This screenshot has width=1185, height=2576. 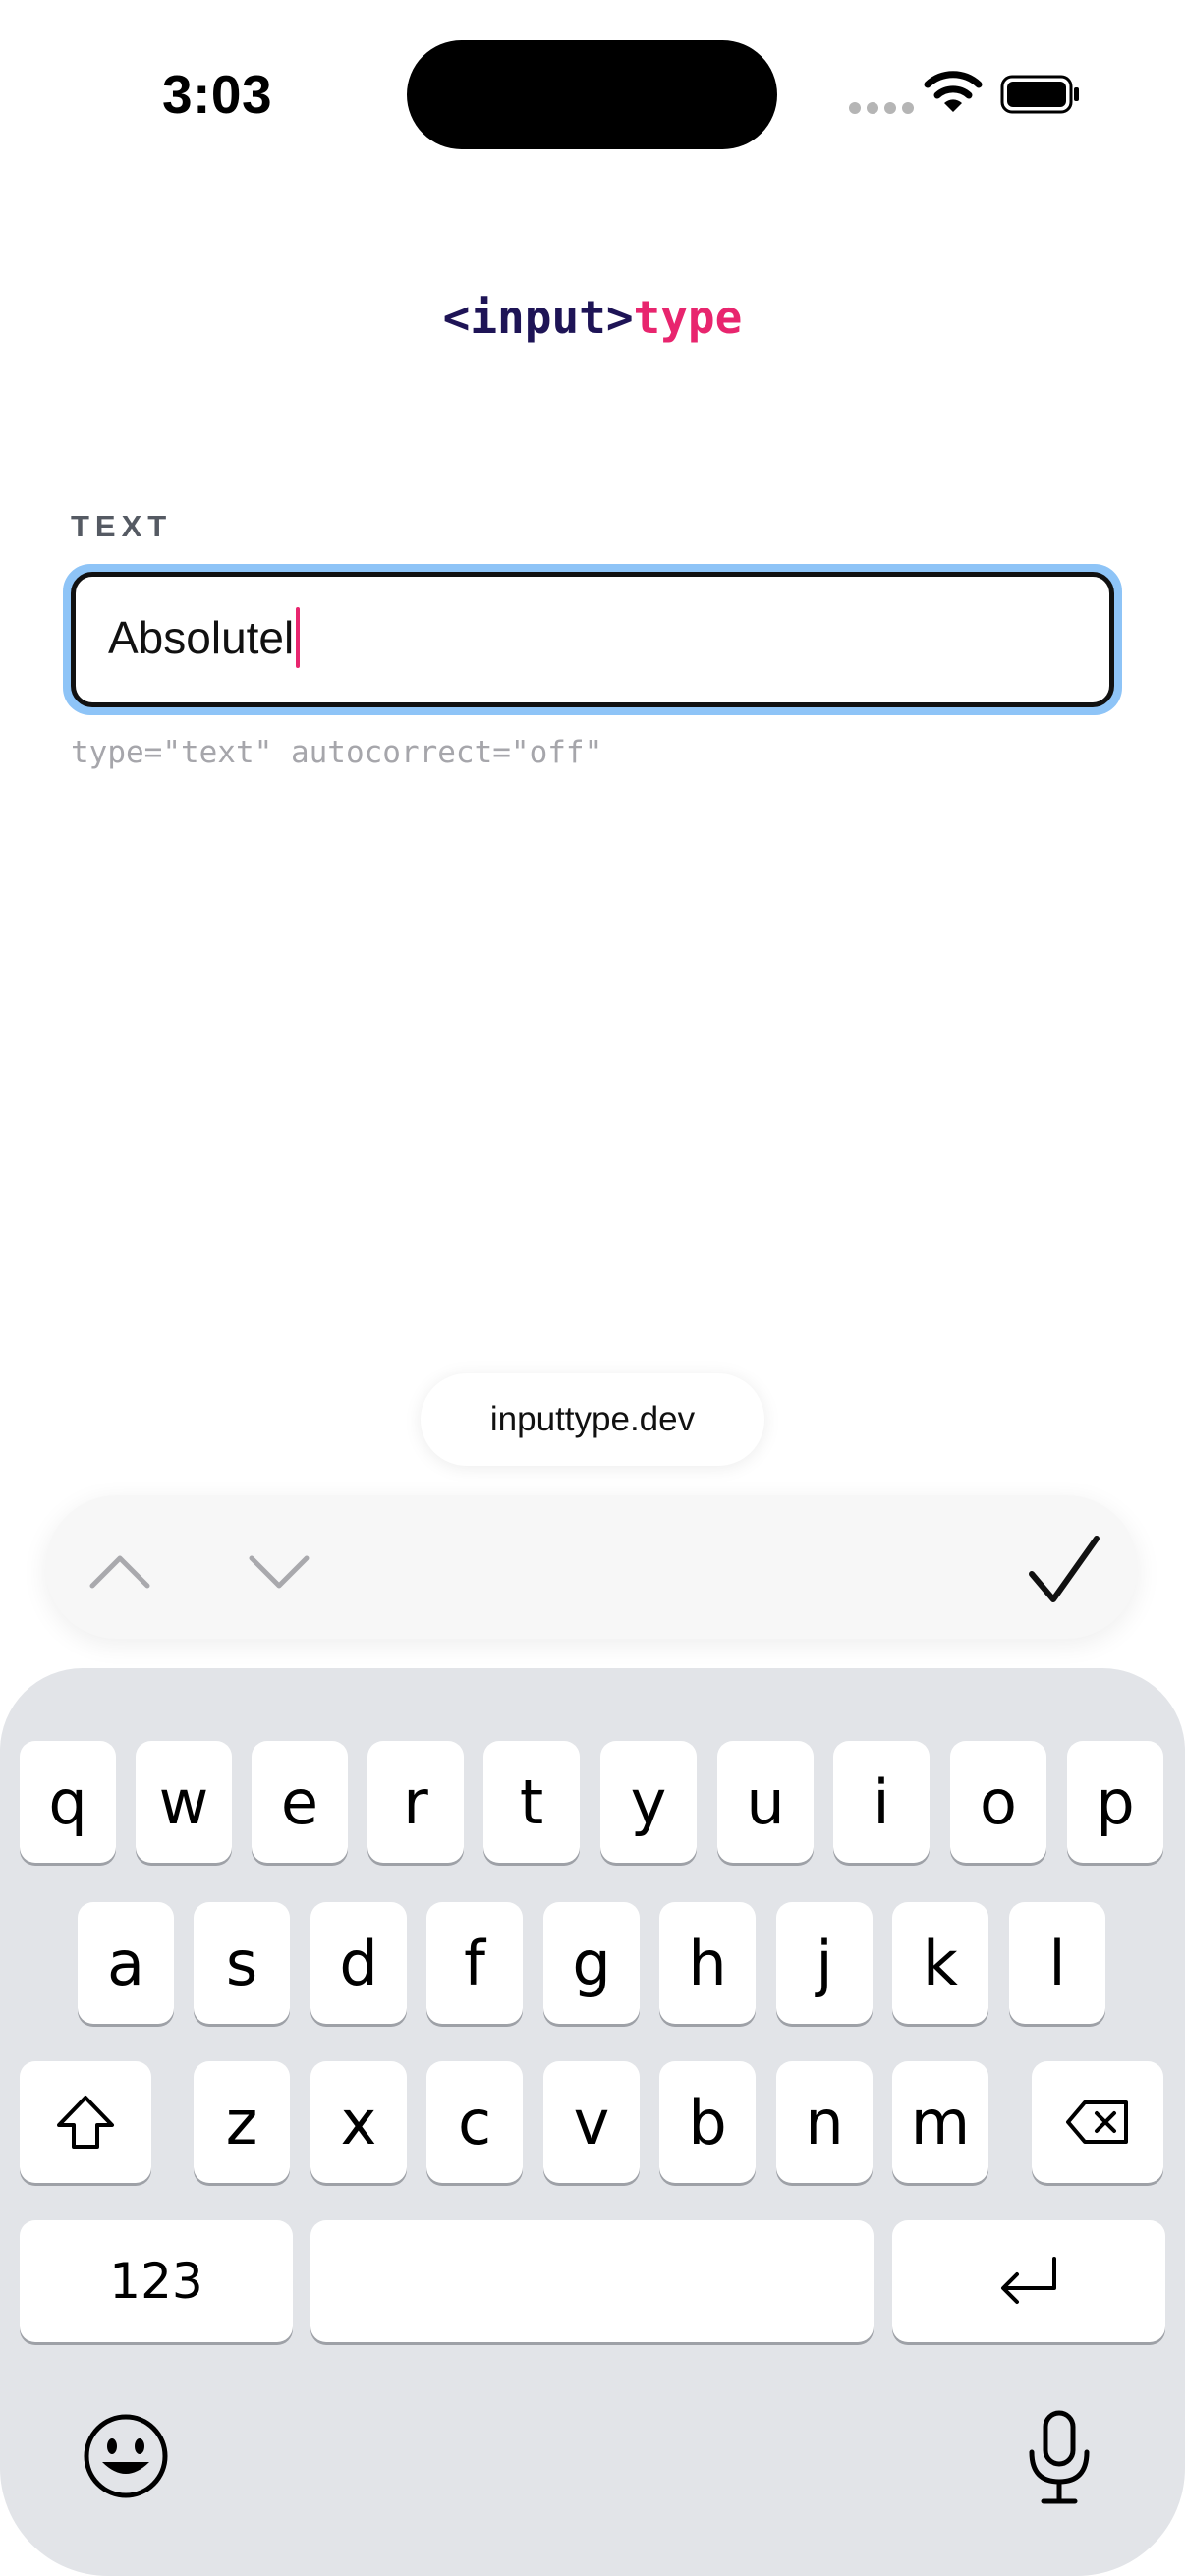 I want to click on input-text: Absolutel, so click(x=201, y=637).